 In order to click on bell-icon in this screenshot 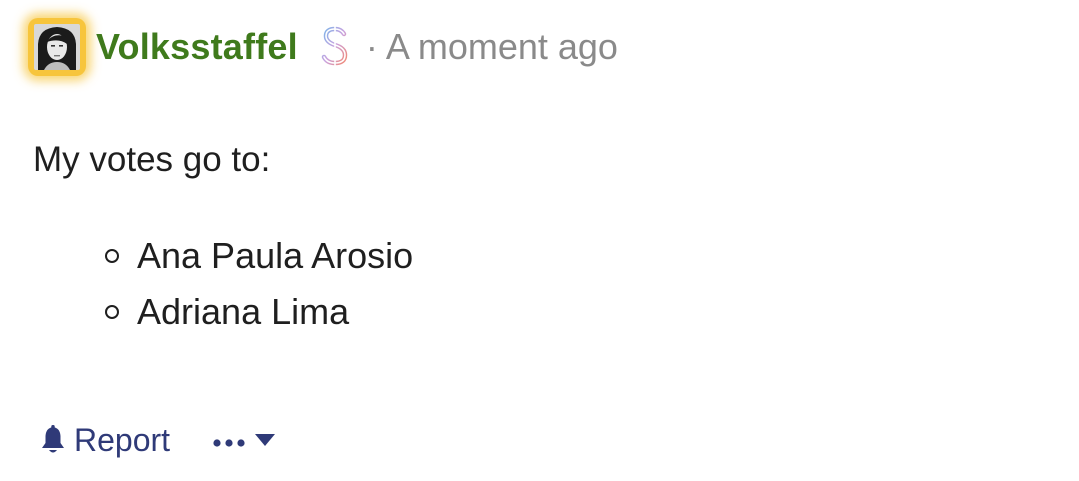, I will do `click(53, 440)`.